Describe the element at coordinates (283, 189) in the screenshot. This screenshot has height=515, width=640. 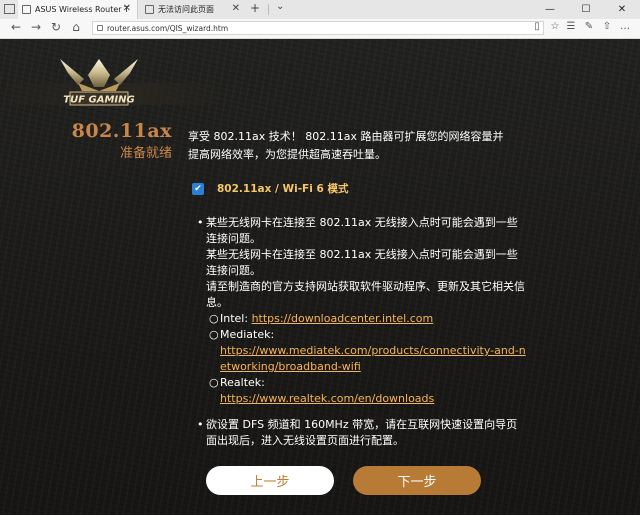
I see `wifi6-mode-label: 802.11ax / Wi-Fi 6 模式` at that location.